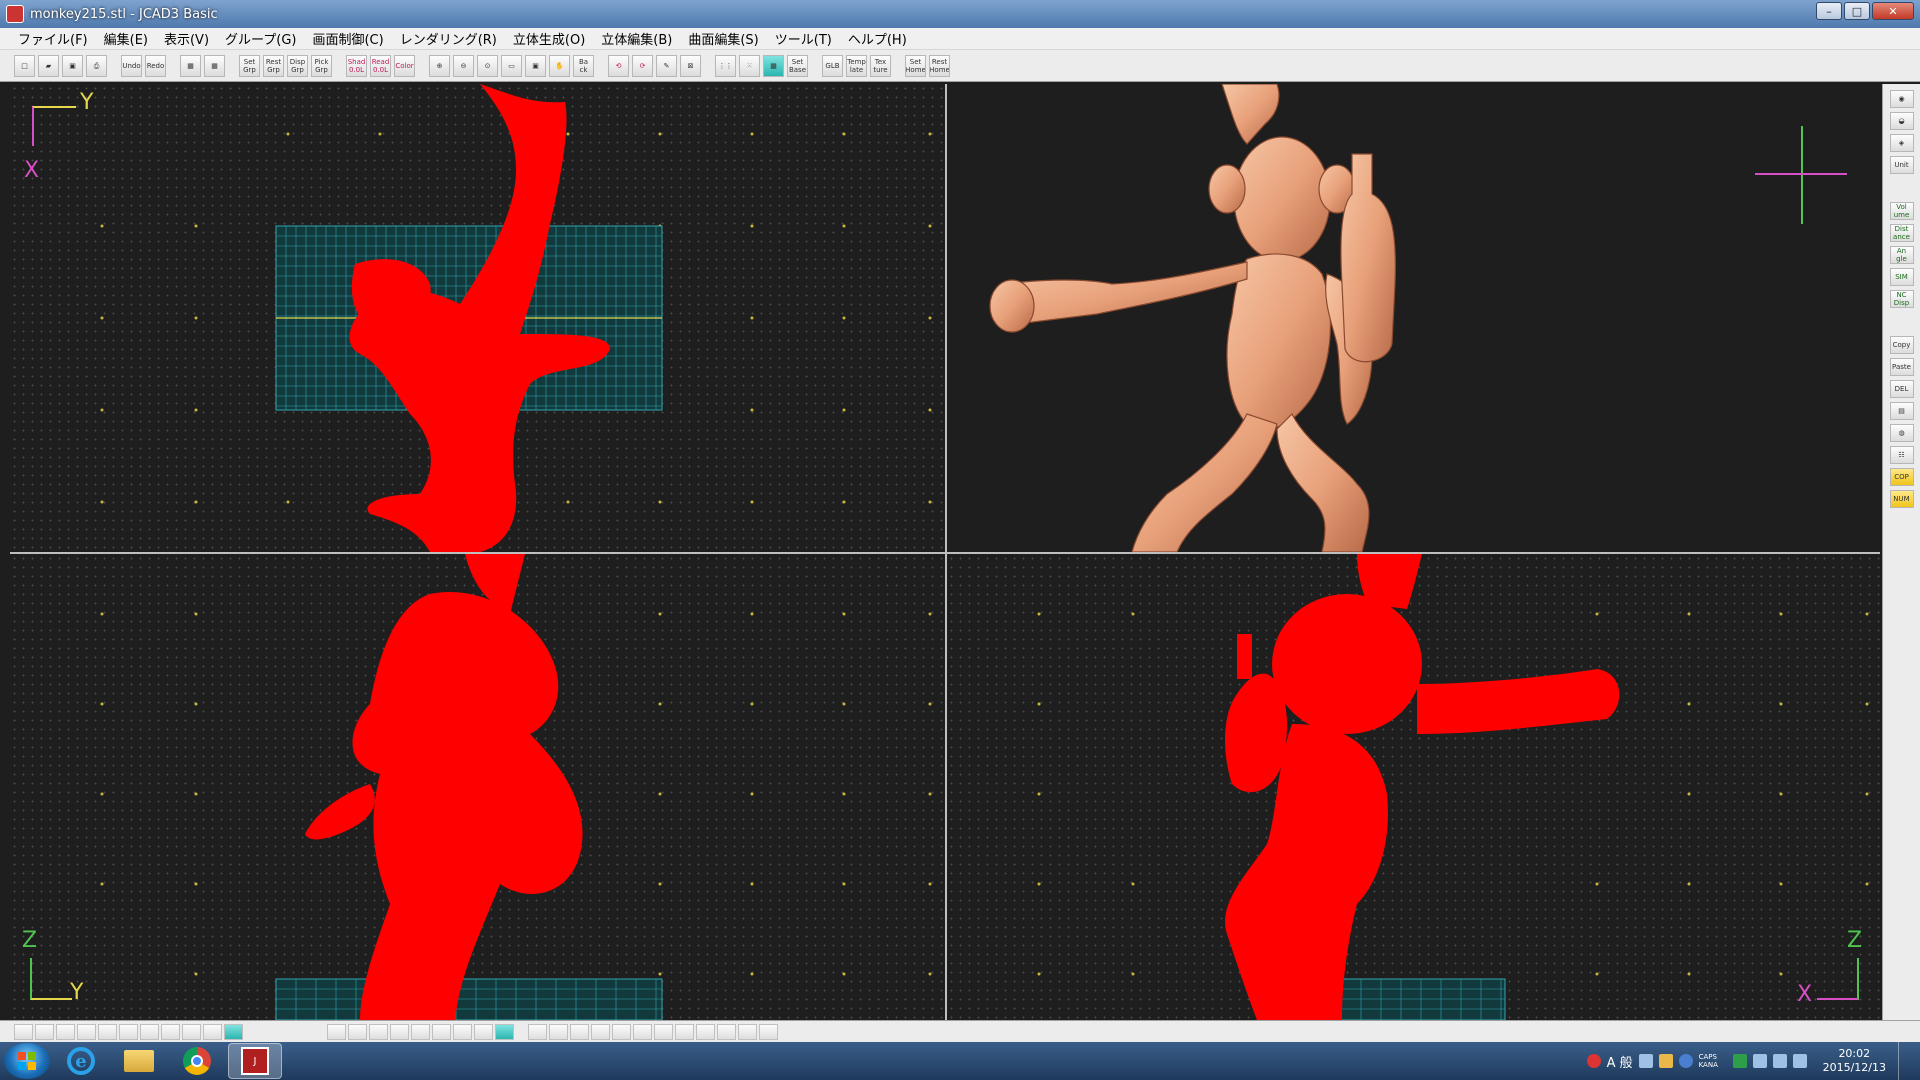 The width and height of the screenshot is (1920, 1080). I want to click on viewport-divider-vertical, so click(946, 552).